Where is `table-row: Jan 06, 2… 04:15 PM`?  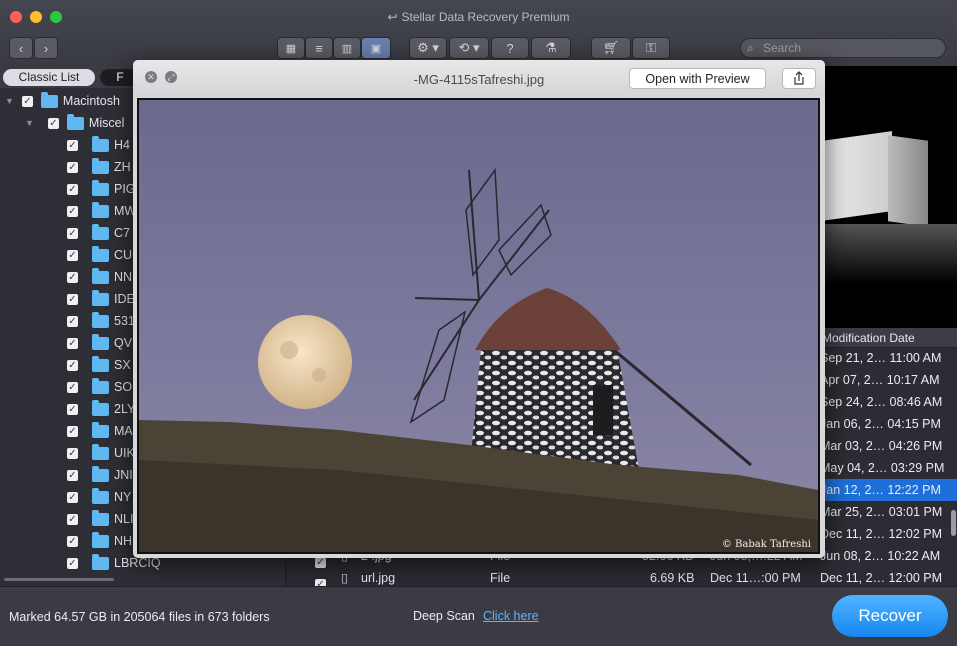
table-row: Jan 06, 2… 04:15 PM is located at coordinates (888, 424).